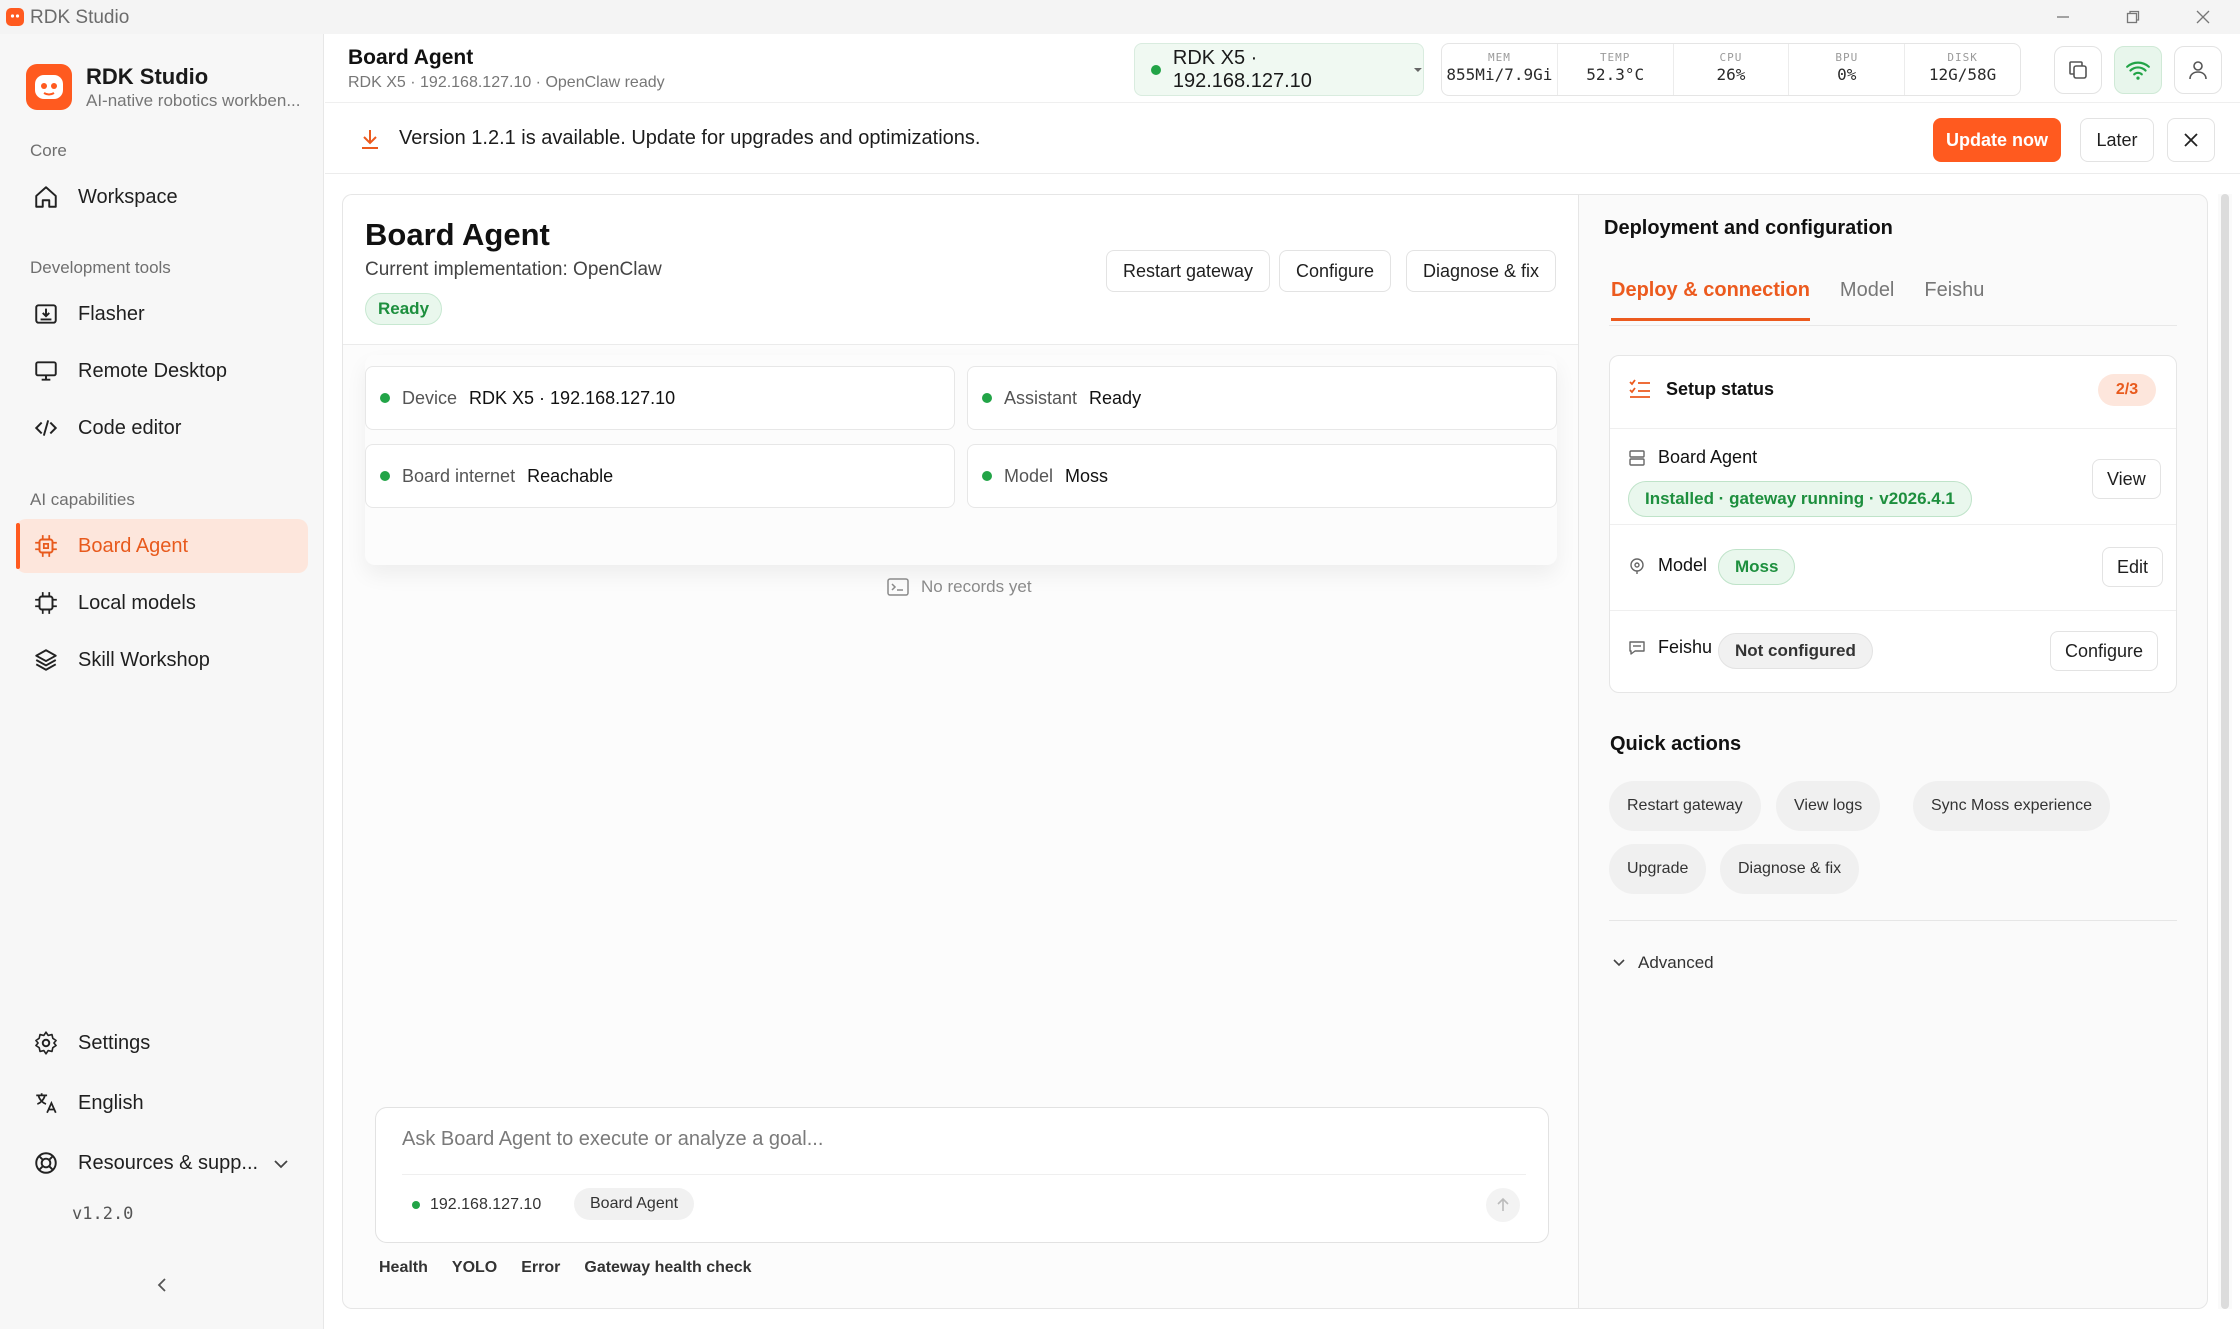 The height and width of the screenshot is (1329, 2240). I want to click on stat-key: MEM, so click(1499, 57).